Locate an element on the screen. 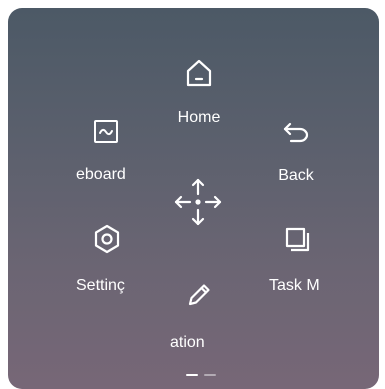 This screenshot has width=385, height=389. pencil-icon is located at coordinates (199, 295).